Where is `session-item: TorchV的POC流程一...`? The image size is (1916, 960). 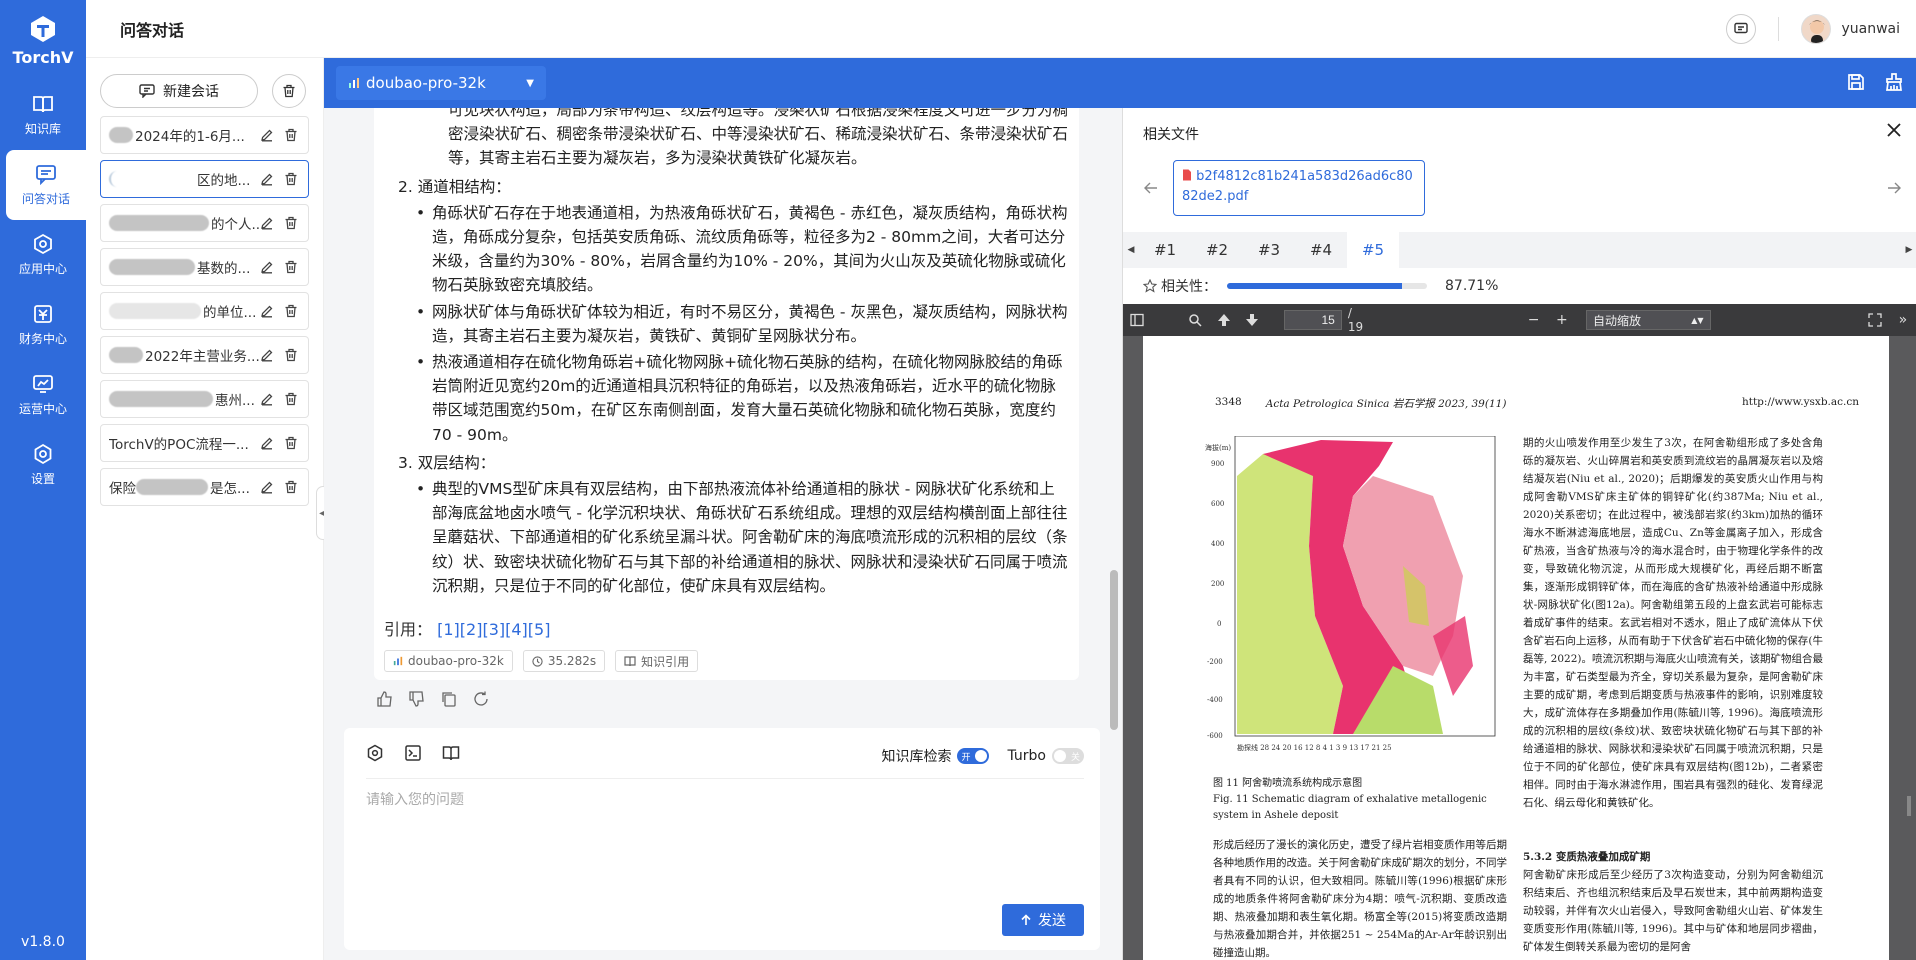 session-item: TorchV的POC流程一... is located at coordinates (204, 443).